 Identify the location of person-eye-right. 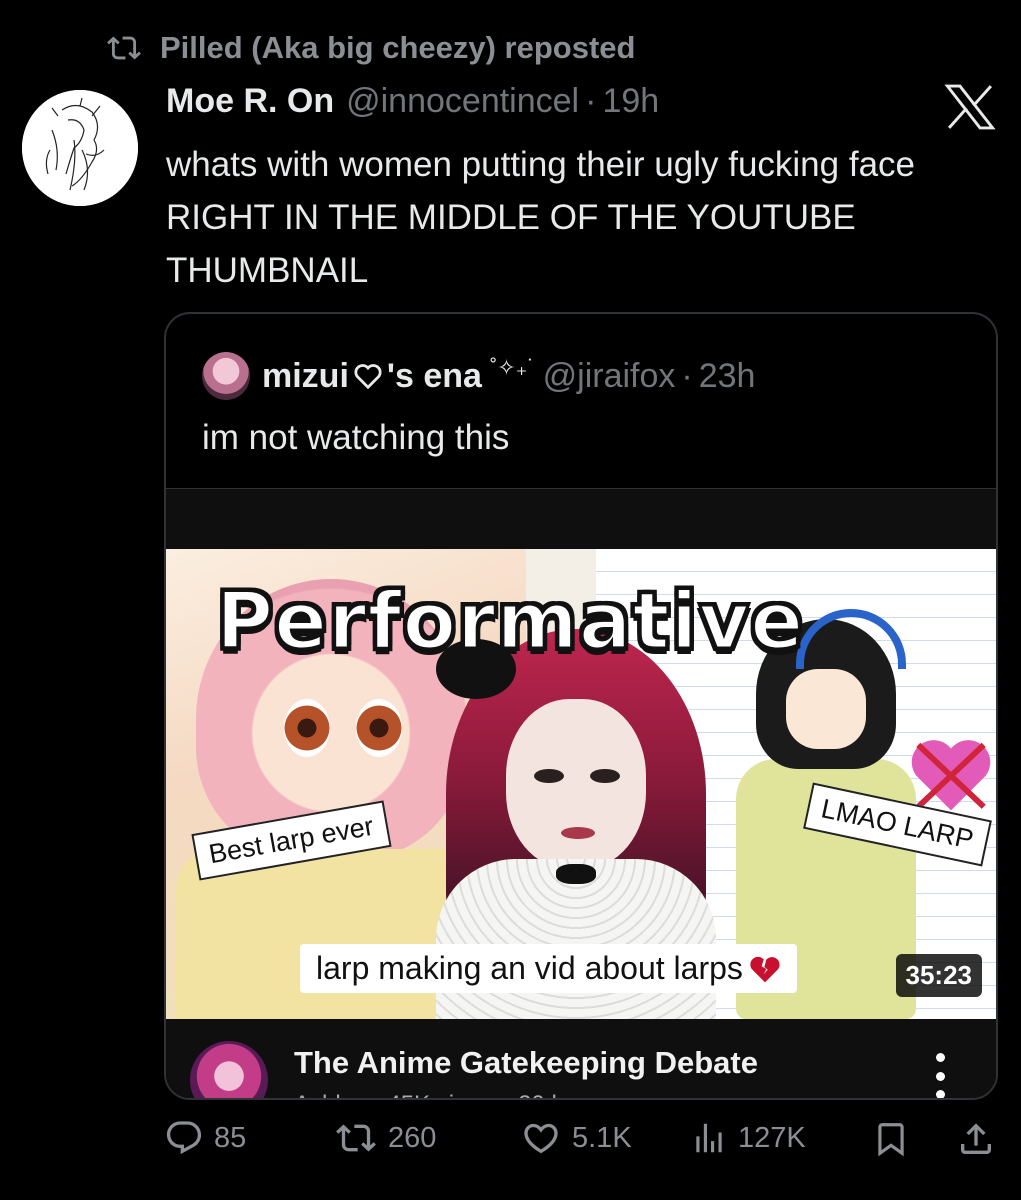
(605, 776).